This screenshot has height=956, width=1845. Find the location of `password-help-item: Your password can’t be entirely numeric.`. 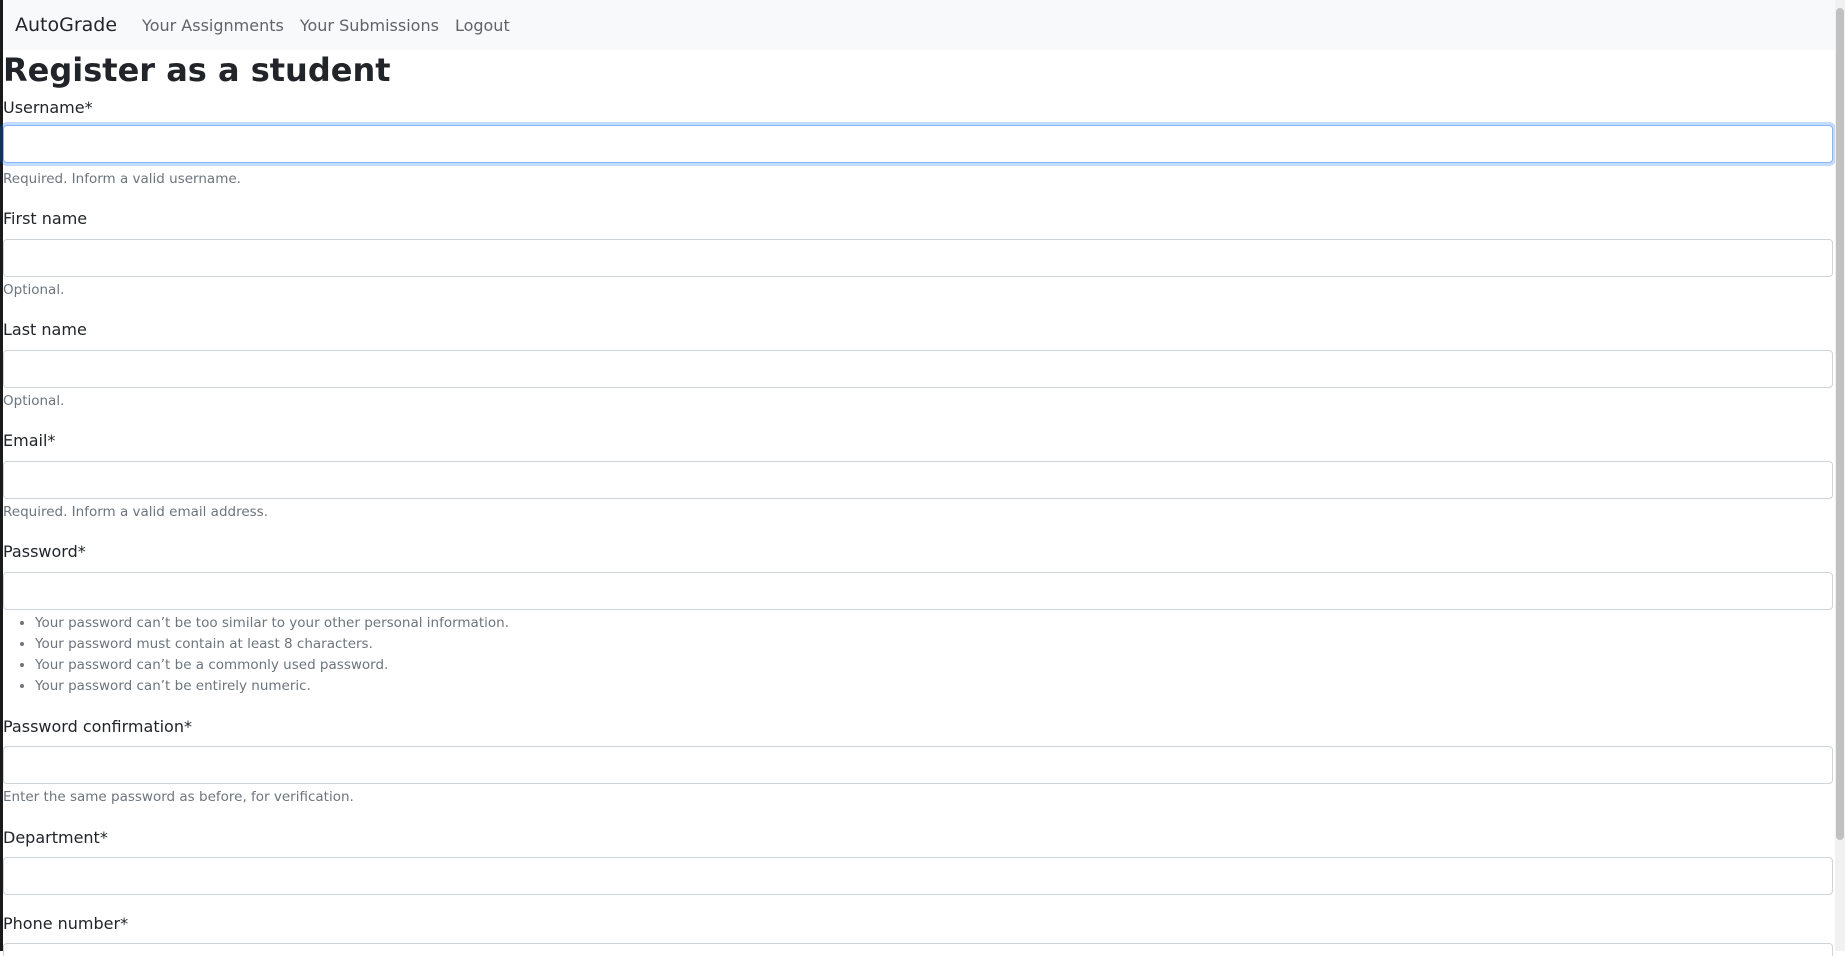

password-help-item: Your password can’t be entirely numeric. is located at coordinates (272, 686).